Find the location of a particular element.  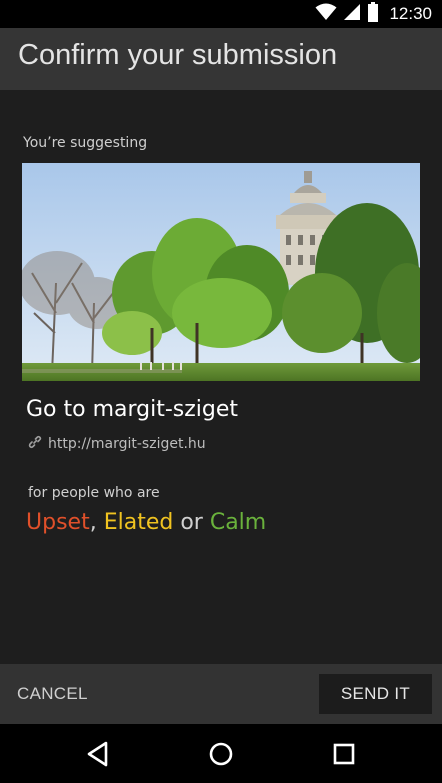

send-it-button: SEND IT is located at coordinates (375, 694).